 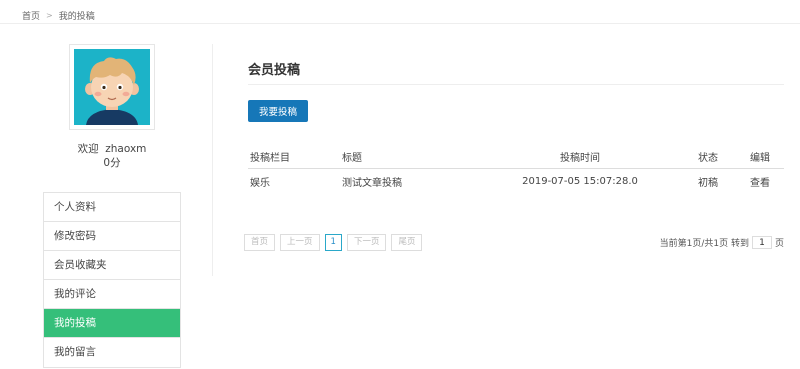 I want to click on menu-item-my-comments: 我的评论, so click(x=112, y=294).